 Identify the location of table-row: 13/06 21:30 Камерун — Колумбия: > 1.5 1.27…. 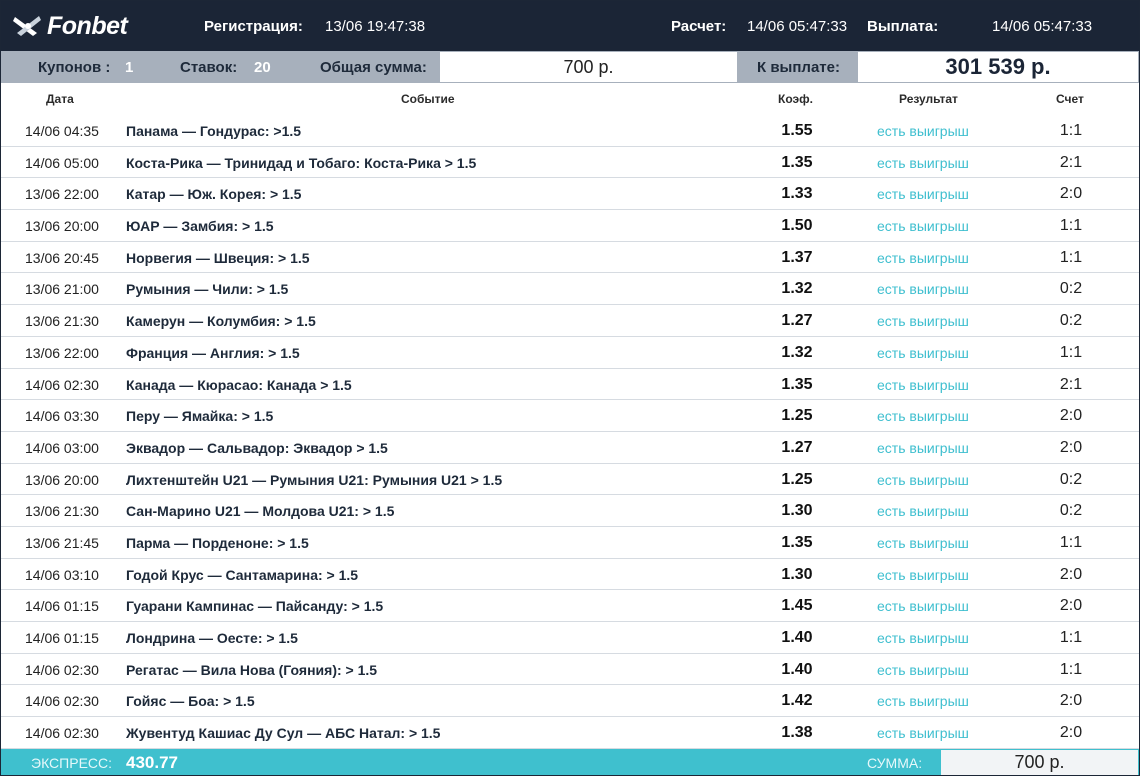
(570, 321).